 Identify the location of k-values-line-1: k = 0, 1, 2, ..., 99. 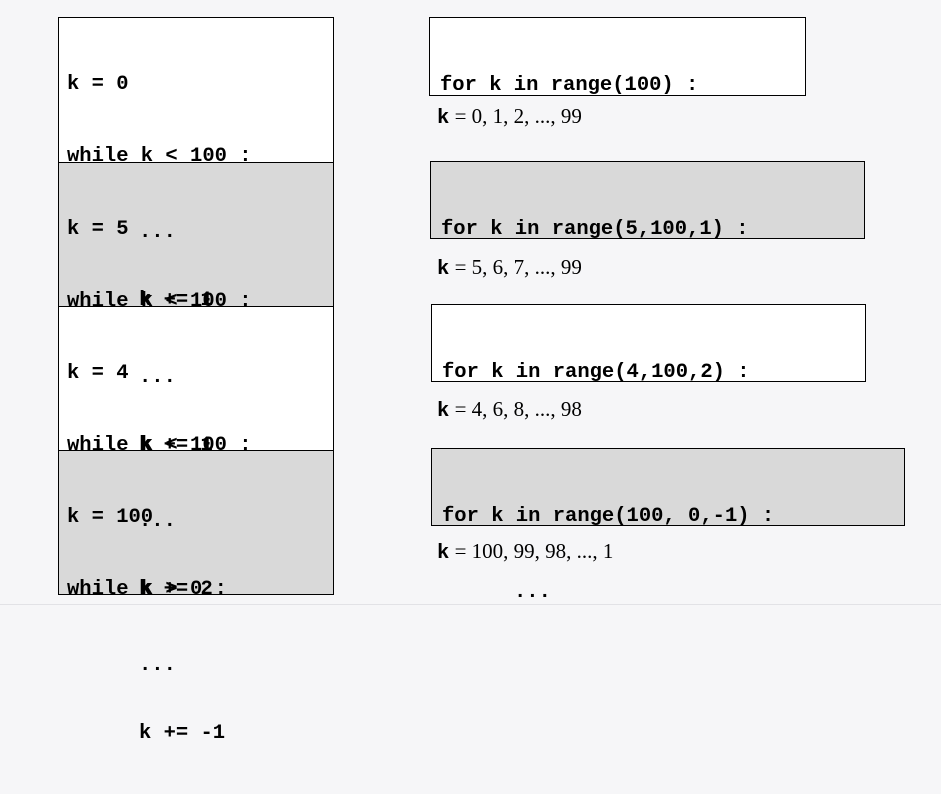
(509, 117).